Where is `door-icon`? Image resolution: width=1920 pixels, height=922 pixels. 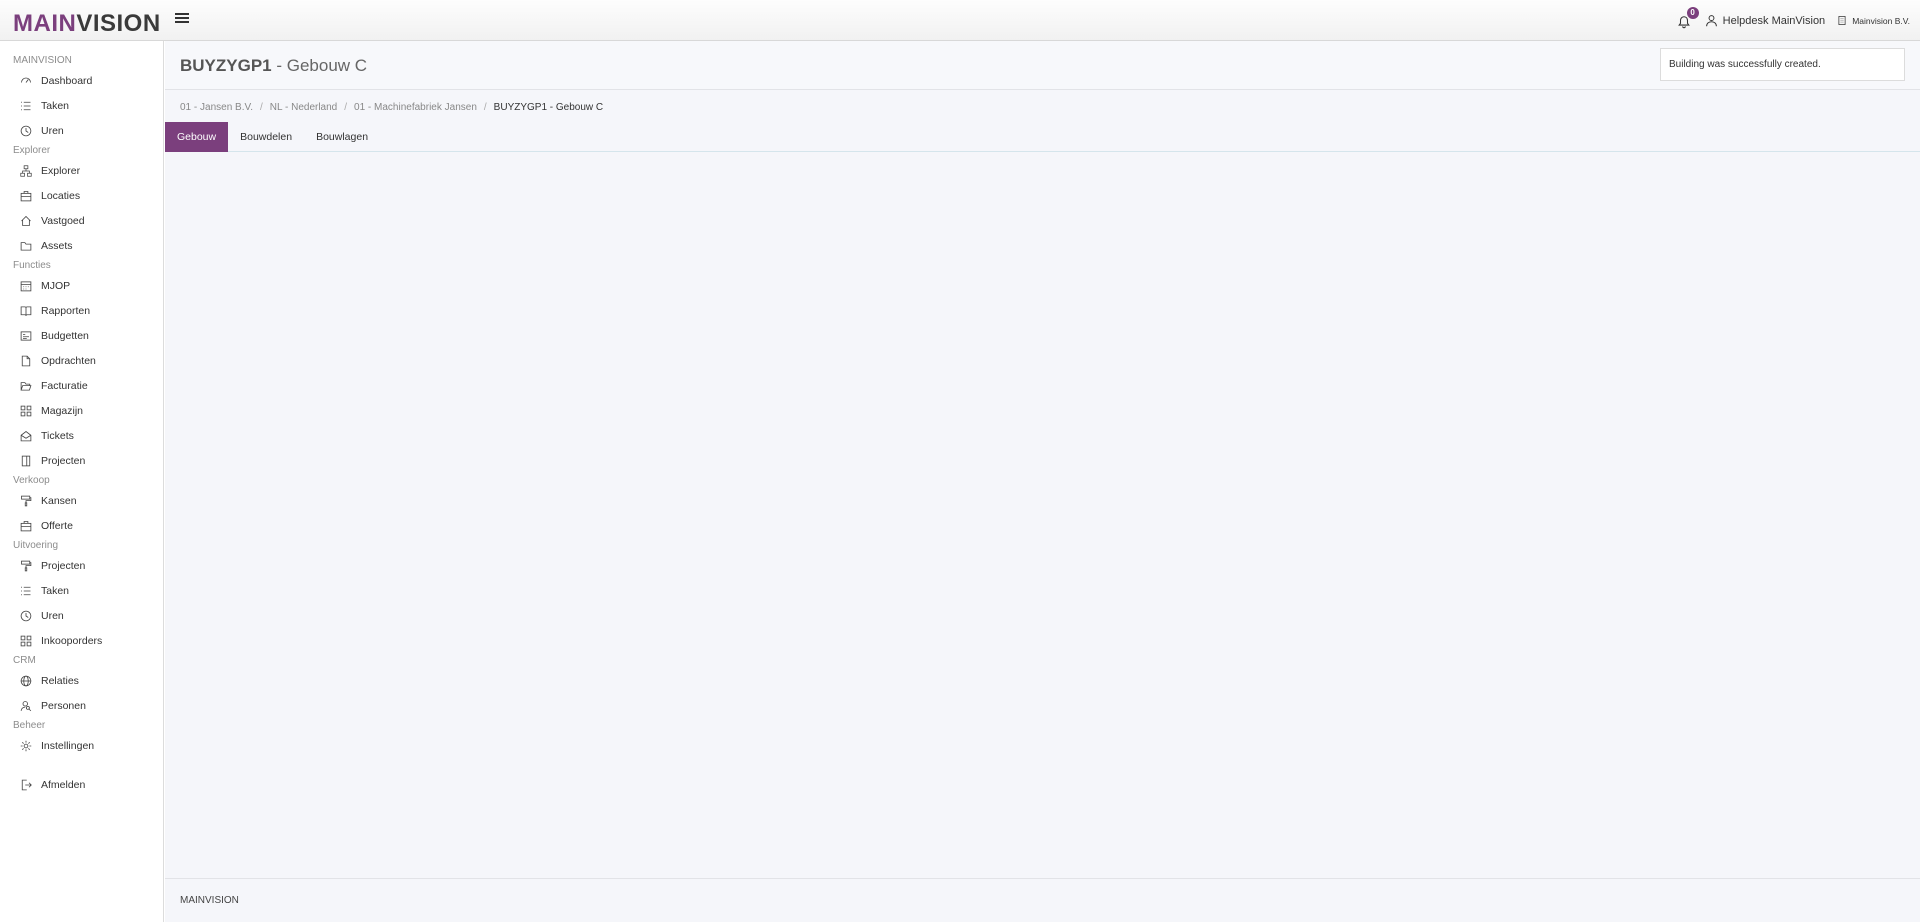 door-icon is located at coordinates (26, 461).